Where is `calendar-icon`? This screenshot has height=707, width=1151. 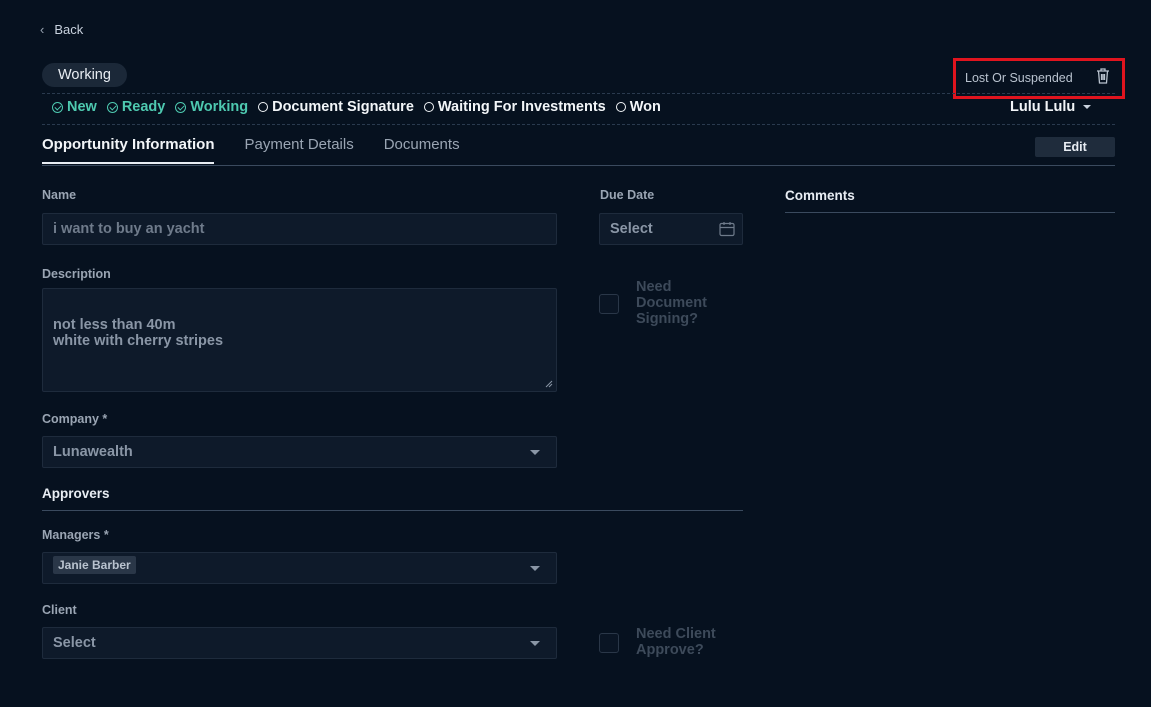
calendar-icon is located at coordinates (727, 229).